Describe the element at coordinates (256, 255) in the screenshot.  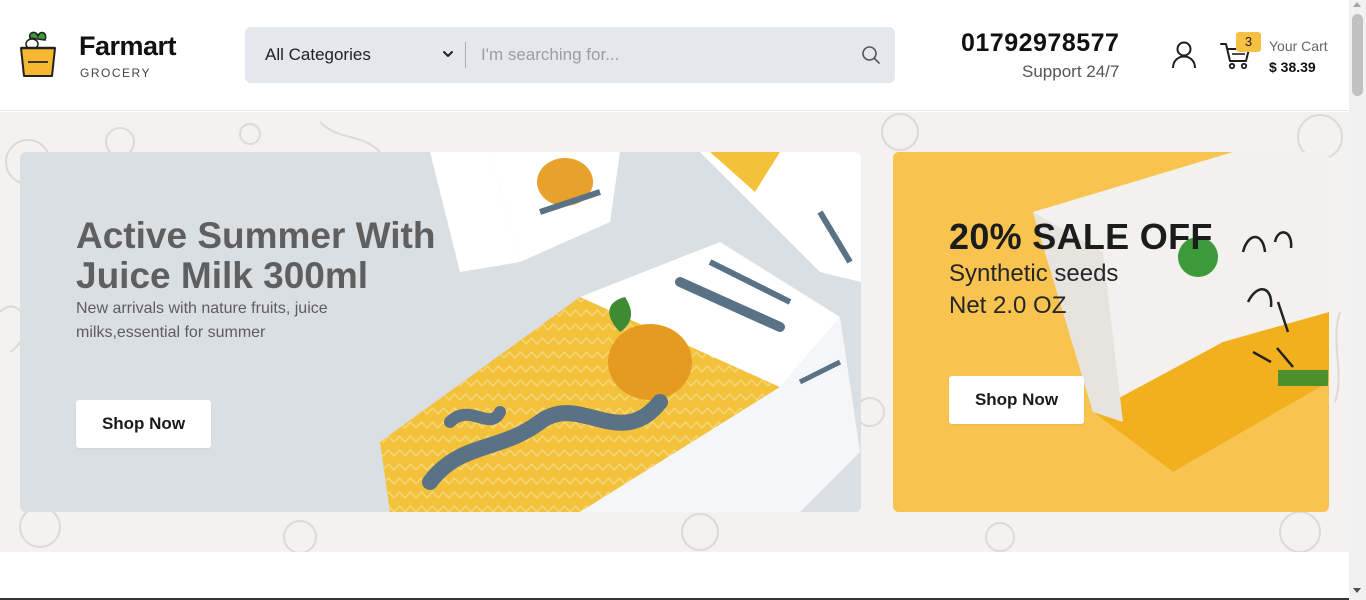
I see `main-banner-title: Active Summer With Juice Milk 300ml` at that location.